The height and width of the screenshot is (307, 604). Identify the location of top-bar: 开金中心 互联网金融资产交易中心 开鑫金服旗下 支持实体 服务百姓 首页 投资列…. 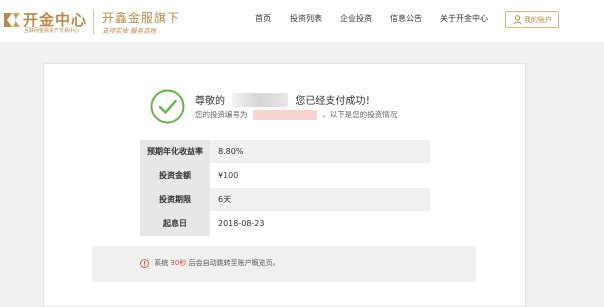
(302, 21).